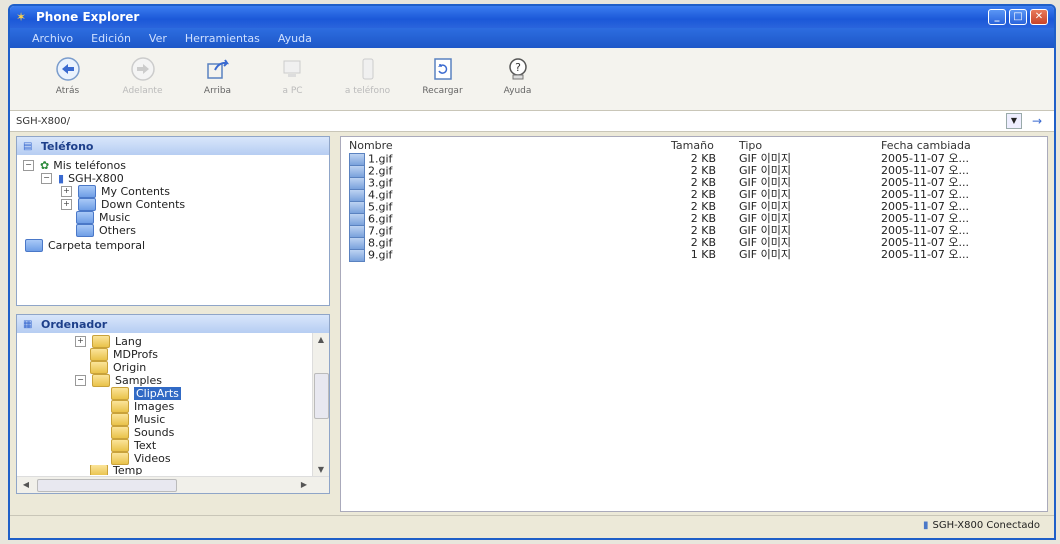 The height and width of the screenshot is (544, 1060). What do you see at coordinates (118, 367) in the screenshot?
I see `tree-item-origin: Origin` at bounding box center [118, 367].